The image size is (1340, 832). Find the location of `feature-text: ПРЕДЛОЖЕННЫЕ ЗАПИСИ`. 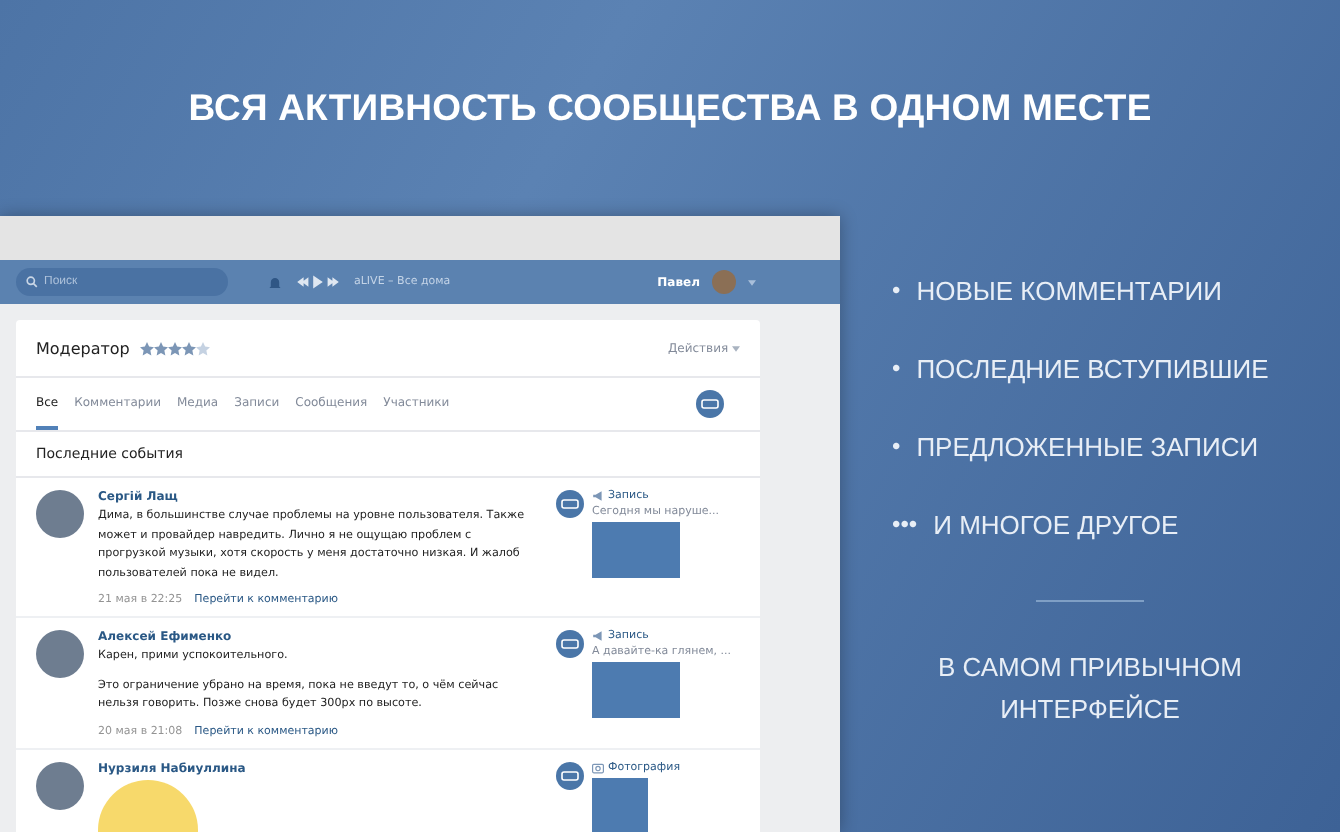

feature-text: ПРЕДЛОЖЕННЫЕ ЗАПИСИ is located at coordinates (1087, 449).